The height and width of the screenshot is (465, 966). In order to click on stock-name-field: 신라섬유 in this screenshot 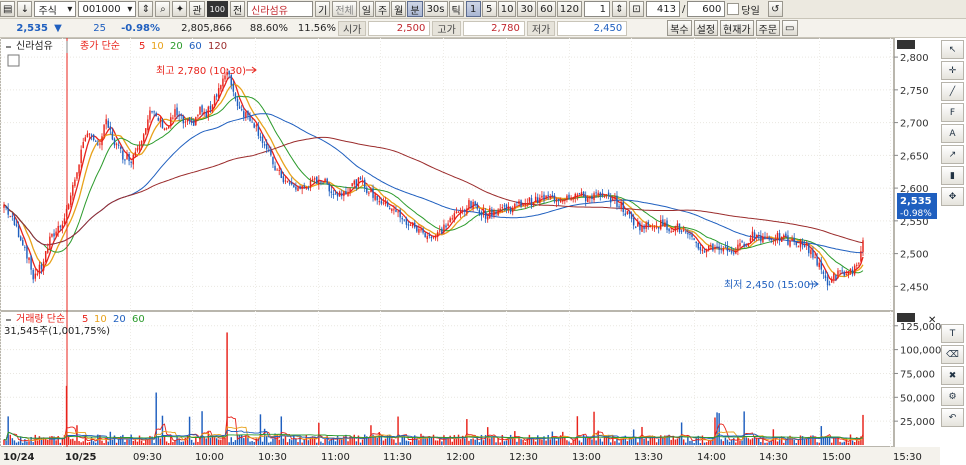, I will do `click(280, 9)`.